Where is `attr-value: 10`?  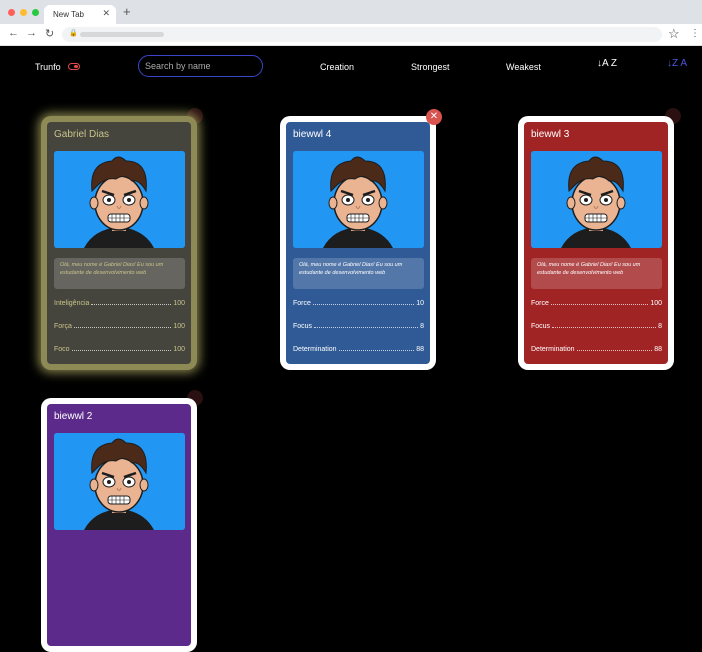
attr-value: 10 is located at coordinates (420, 303).